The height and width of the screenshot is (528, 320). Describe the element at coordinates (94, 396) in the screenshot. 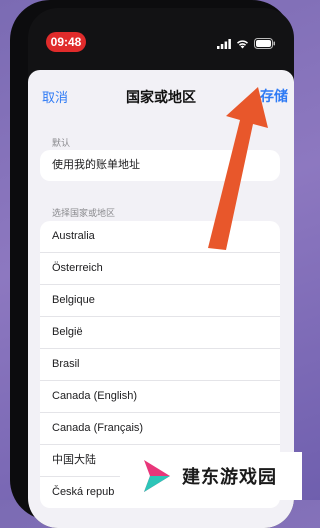

I see `list-item-label: Canada (English)` at that location.